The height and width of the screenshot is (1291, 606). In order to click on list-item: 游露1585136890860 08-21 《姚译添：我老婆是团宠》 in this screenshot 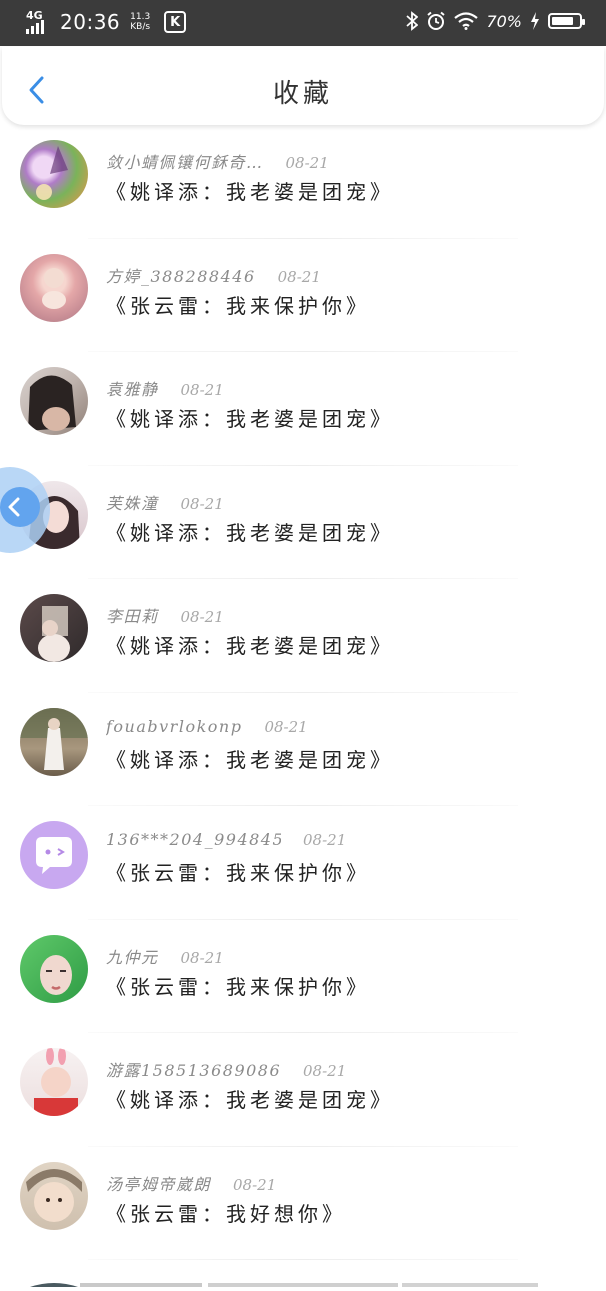, I will do `click(303, 1090)`.